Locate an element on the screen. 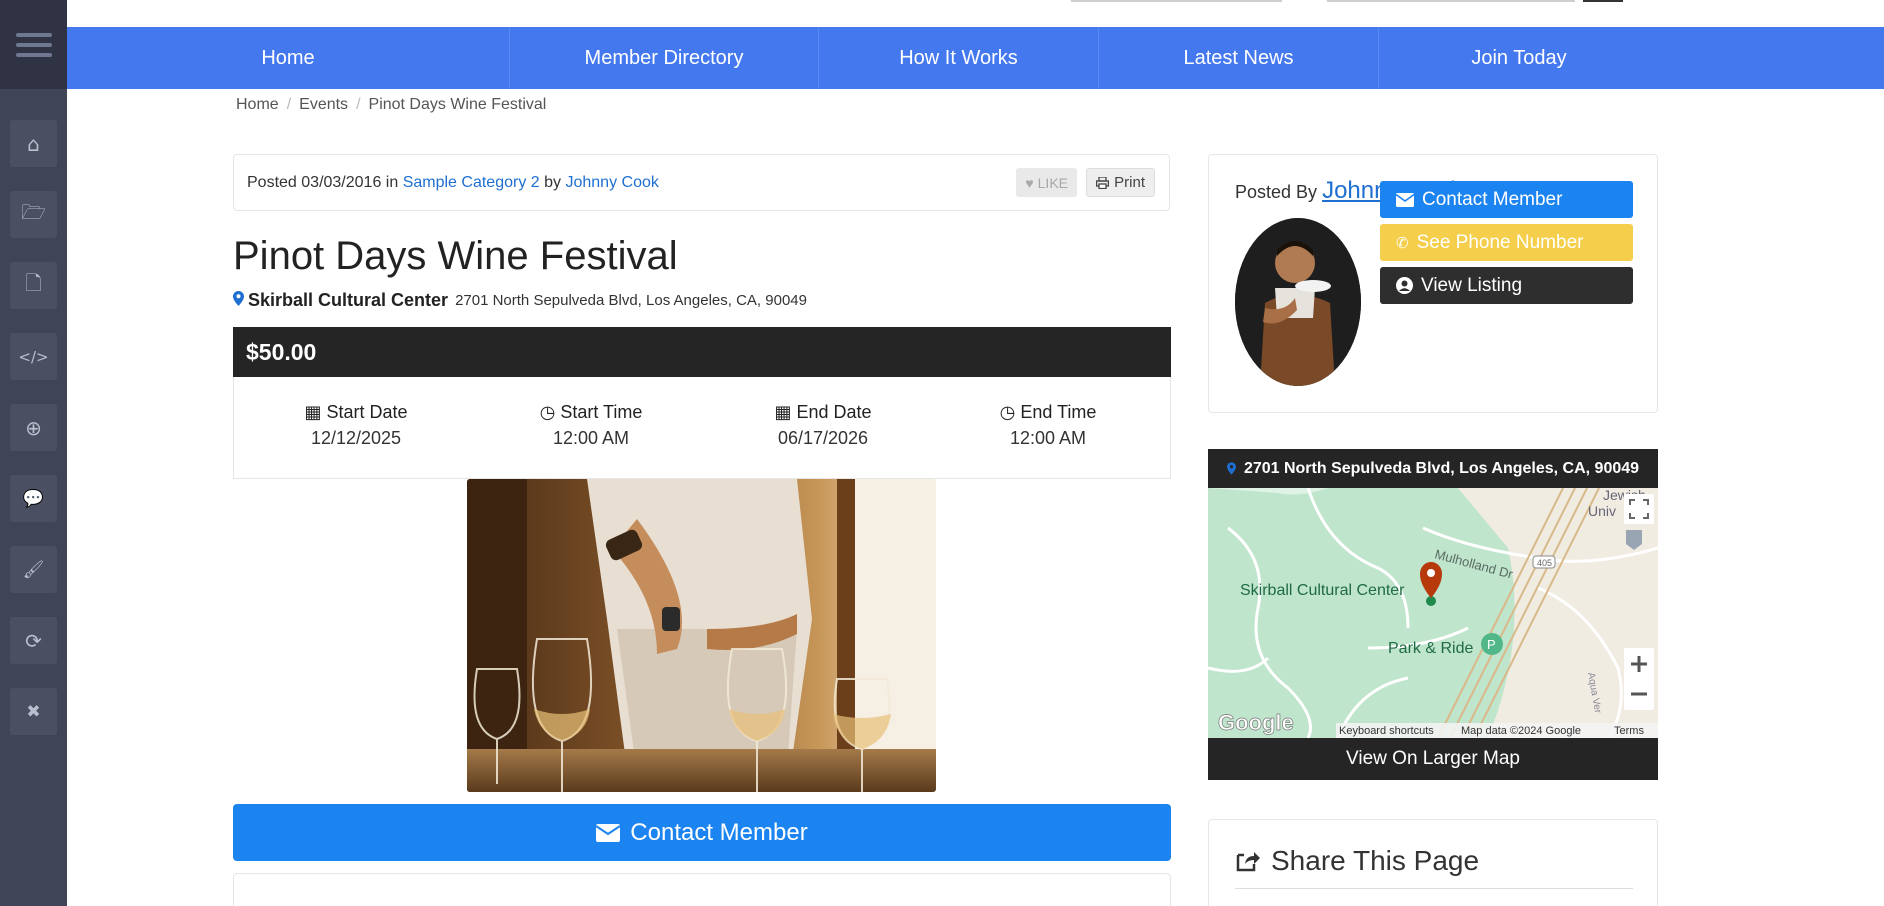 Image resolution: width=1884 pixels, height=906 pixels. print-label: Print is located at coordinates (1129, 182).